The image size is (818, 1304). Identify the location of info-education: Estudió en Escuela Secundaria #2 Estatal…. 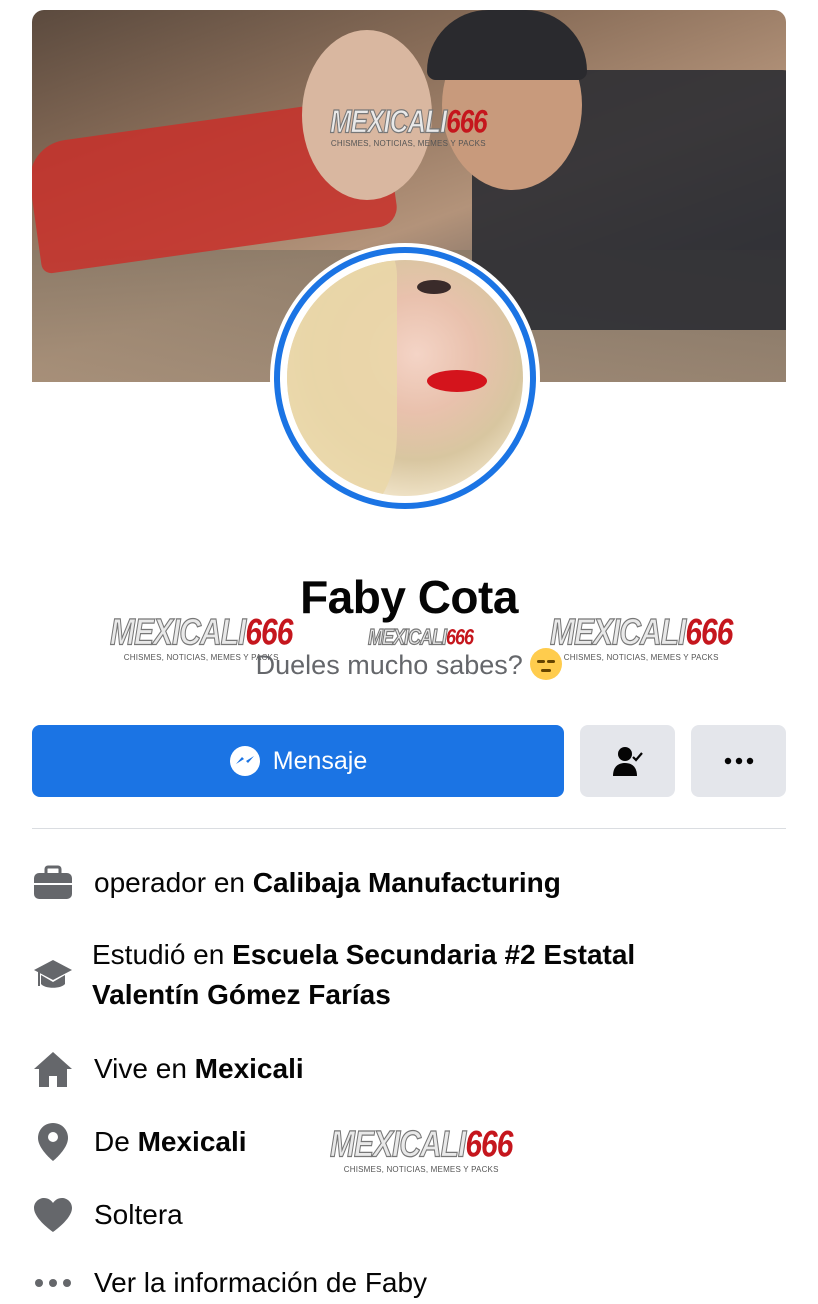
(412, 975).